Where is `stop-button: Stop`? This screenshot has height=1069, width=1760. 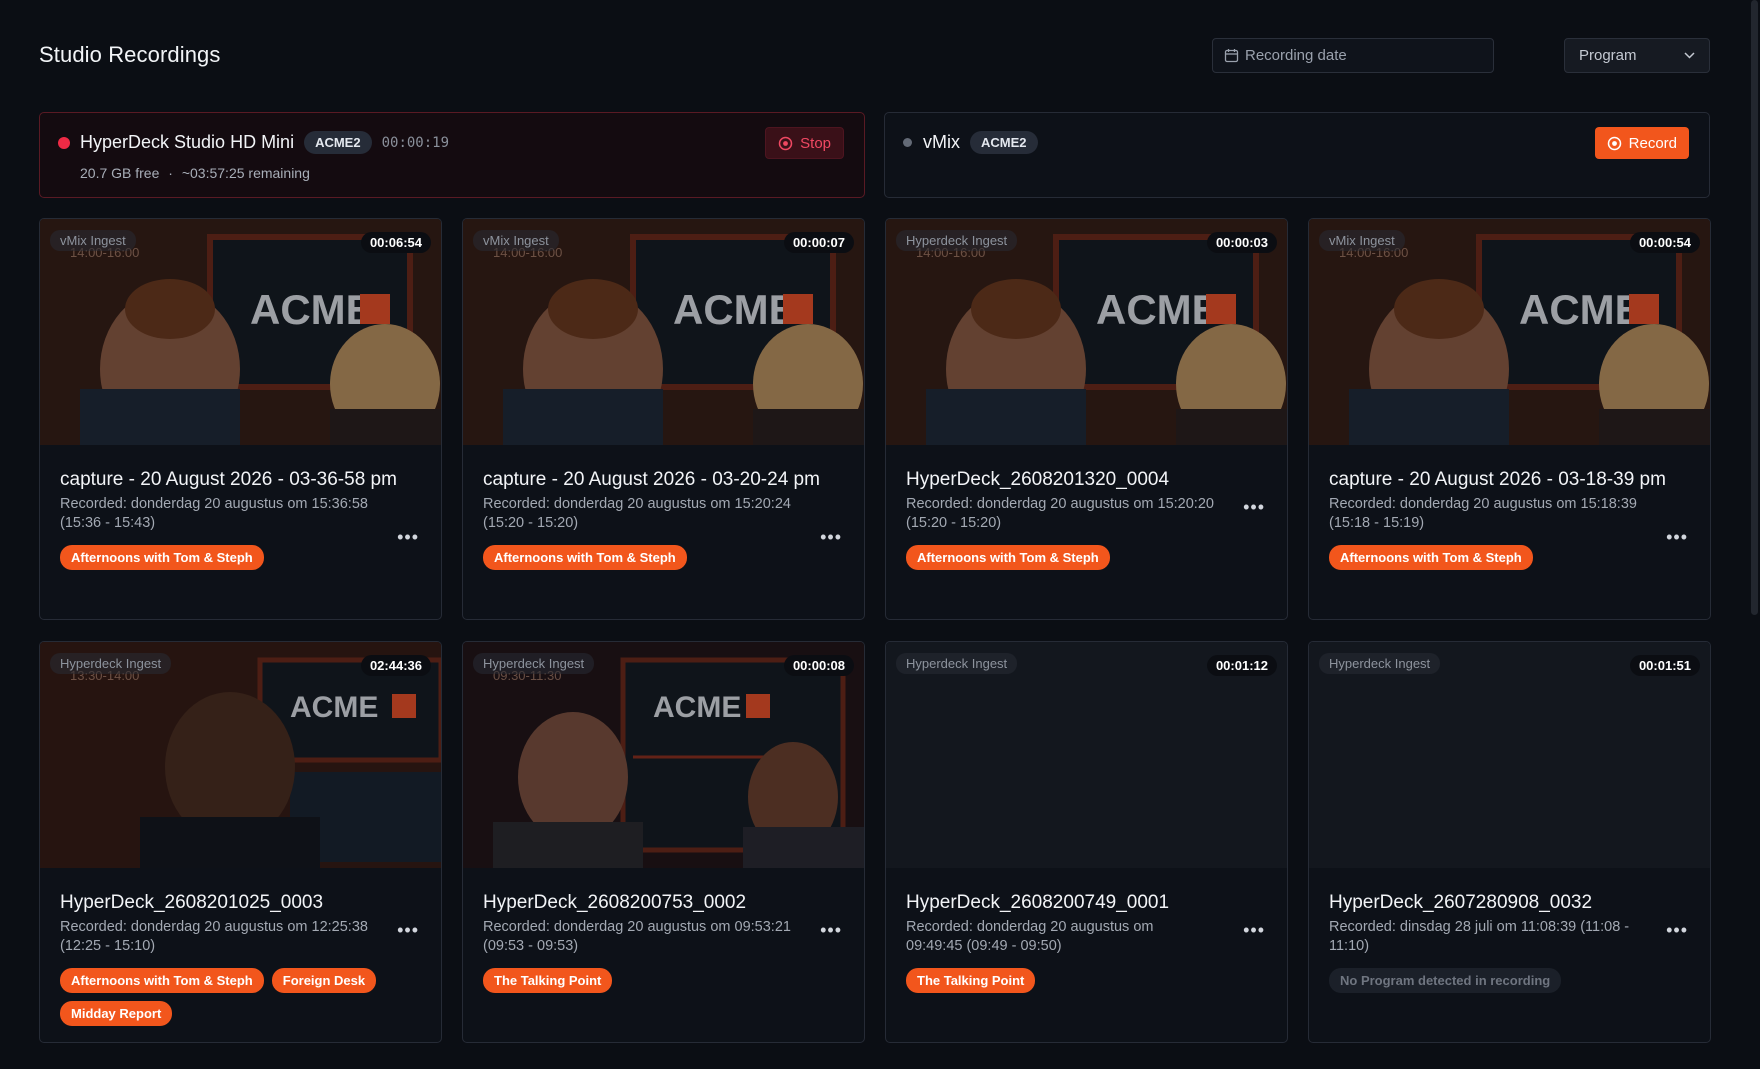
stop-button: Stop is located at coordinates (804, 143).